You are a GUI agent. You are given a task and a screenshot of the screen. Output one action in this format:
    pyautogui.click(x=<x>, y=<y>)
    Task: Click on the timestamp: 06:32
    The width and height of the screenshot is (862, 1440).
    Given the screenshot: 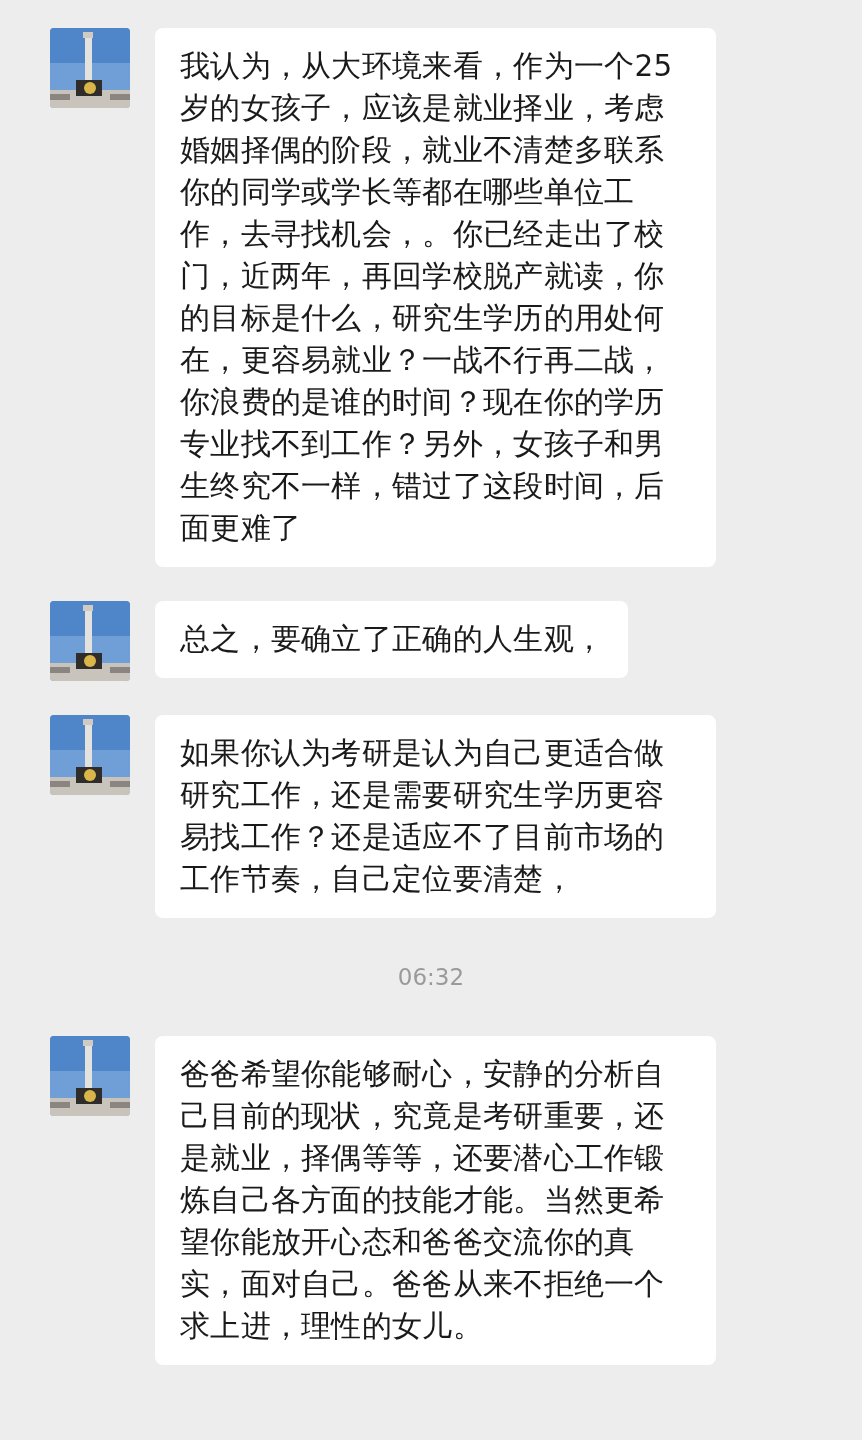 What is the action you would take?
    pyautogui.click(x=431, y=977)
    